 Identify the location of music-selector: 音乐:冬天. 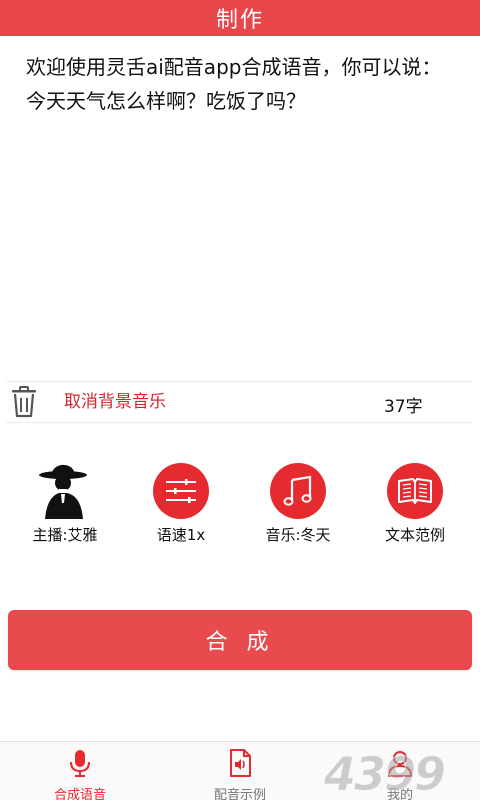
(298, 504).